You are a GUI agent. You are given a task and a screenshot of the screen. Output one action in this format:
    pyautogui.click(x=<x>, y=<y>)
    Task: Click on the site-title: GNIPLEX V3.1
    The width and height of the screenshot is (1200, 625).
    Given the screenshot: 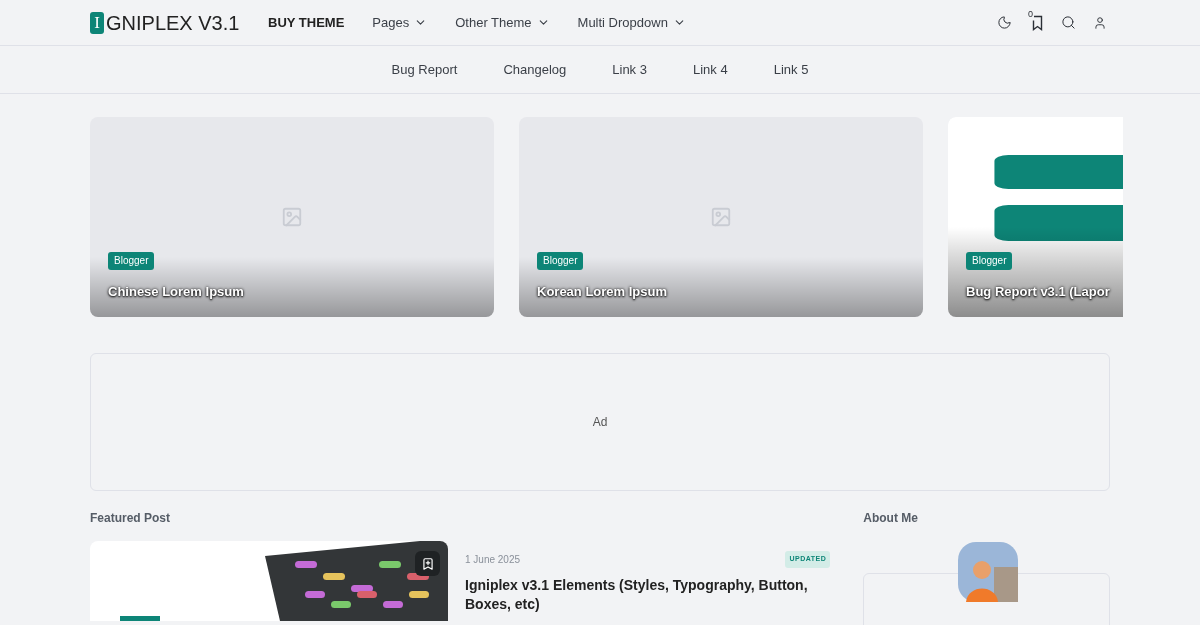 What is the action you would take?
    pyautogui.click(x=173, y=22)
    